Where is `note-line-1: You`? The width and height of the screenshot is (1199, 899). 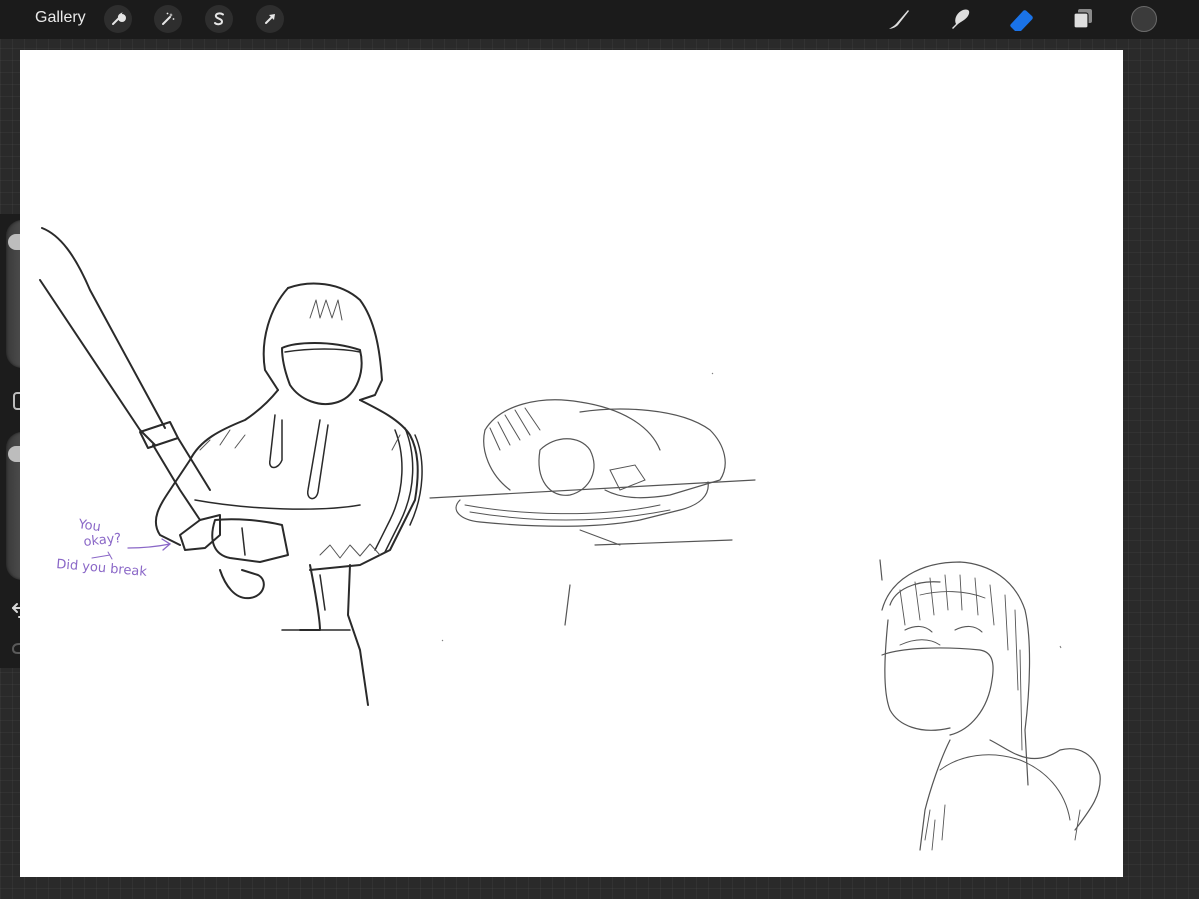
note-line-1: You is located at coordinates (88, 526).